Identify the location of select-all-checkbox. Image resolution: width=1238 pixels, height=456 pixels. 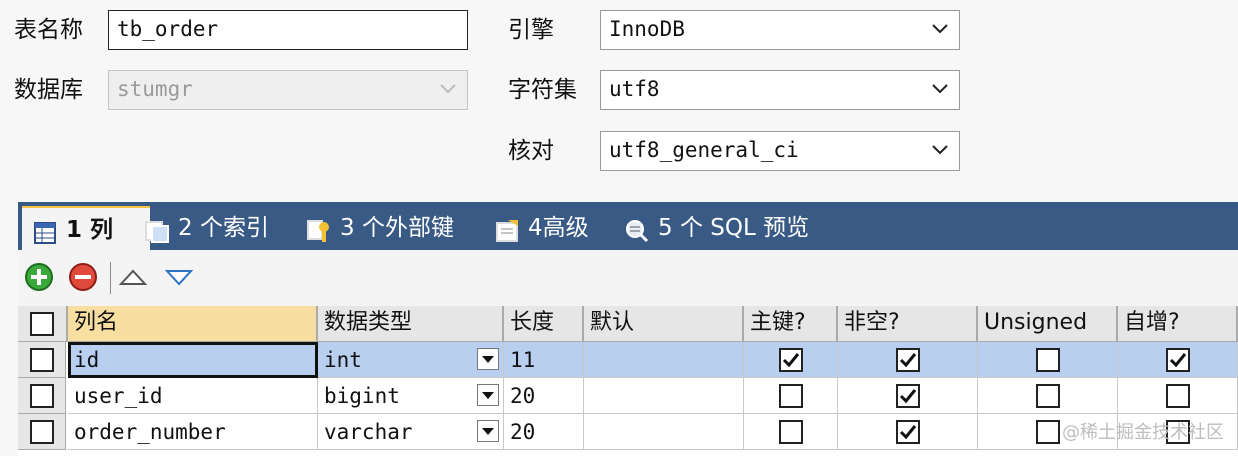
(42, 324).